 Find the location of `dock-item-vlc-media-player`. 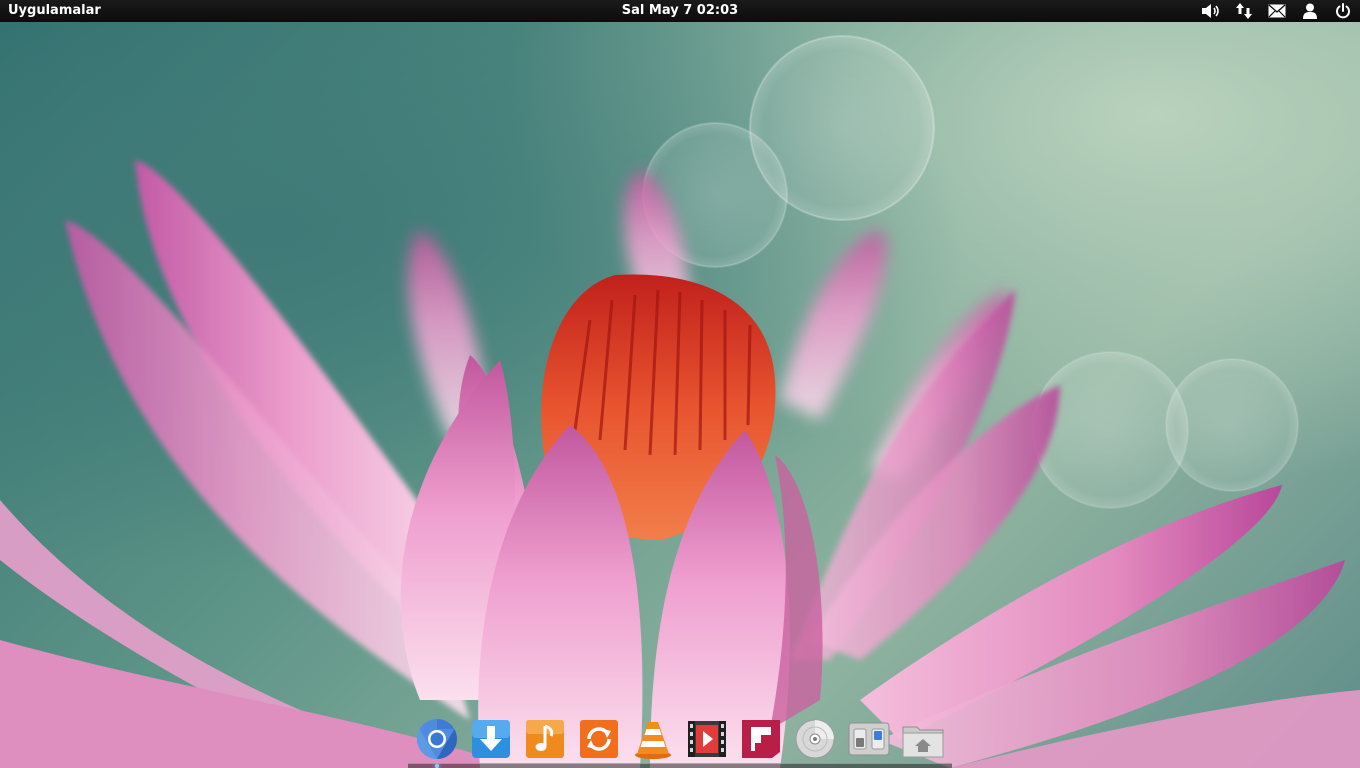

dock-item-vlc-media-player is located at coordinates (653, 739).